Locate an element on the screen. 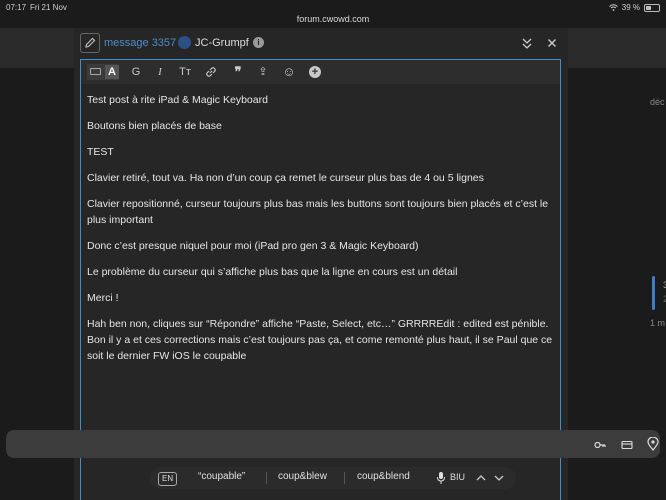 This screenshot has width=666, height=500. post-line-3: TEST is located at coordinates (100, 152).